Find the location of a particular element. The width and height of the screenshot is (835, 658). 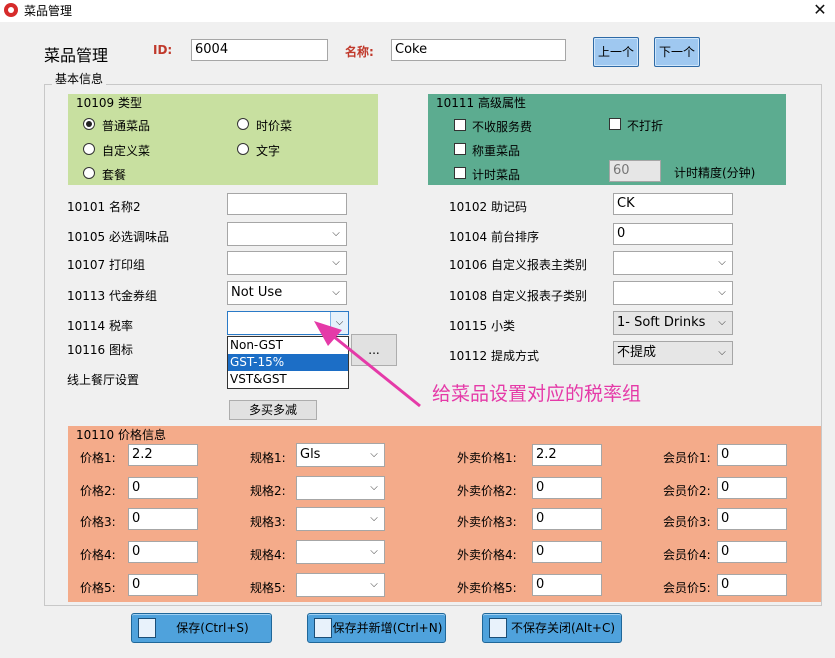

price-label: 价格1: is located at coordinates (98, 458).